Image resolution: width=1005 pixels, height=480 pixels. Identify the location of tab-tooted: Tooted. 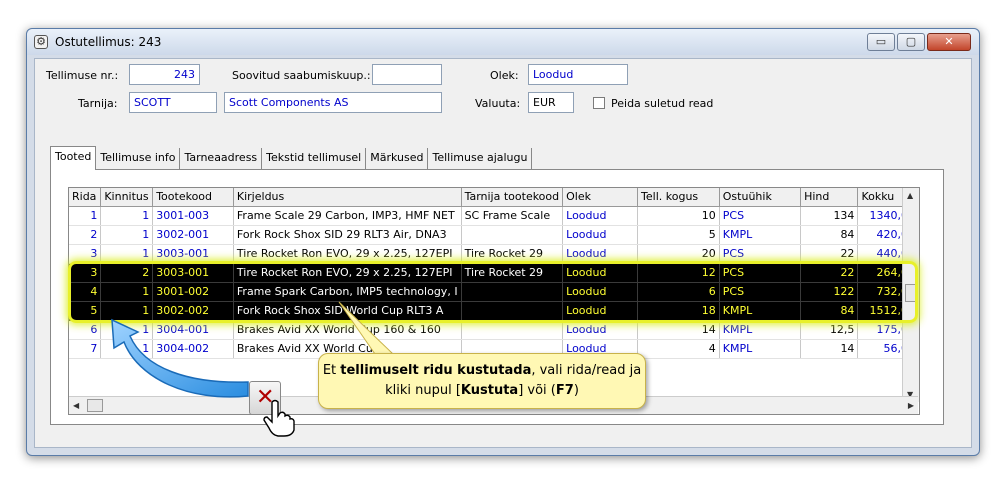
(73, 158).